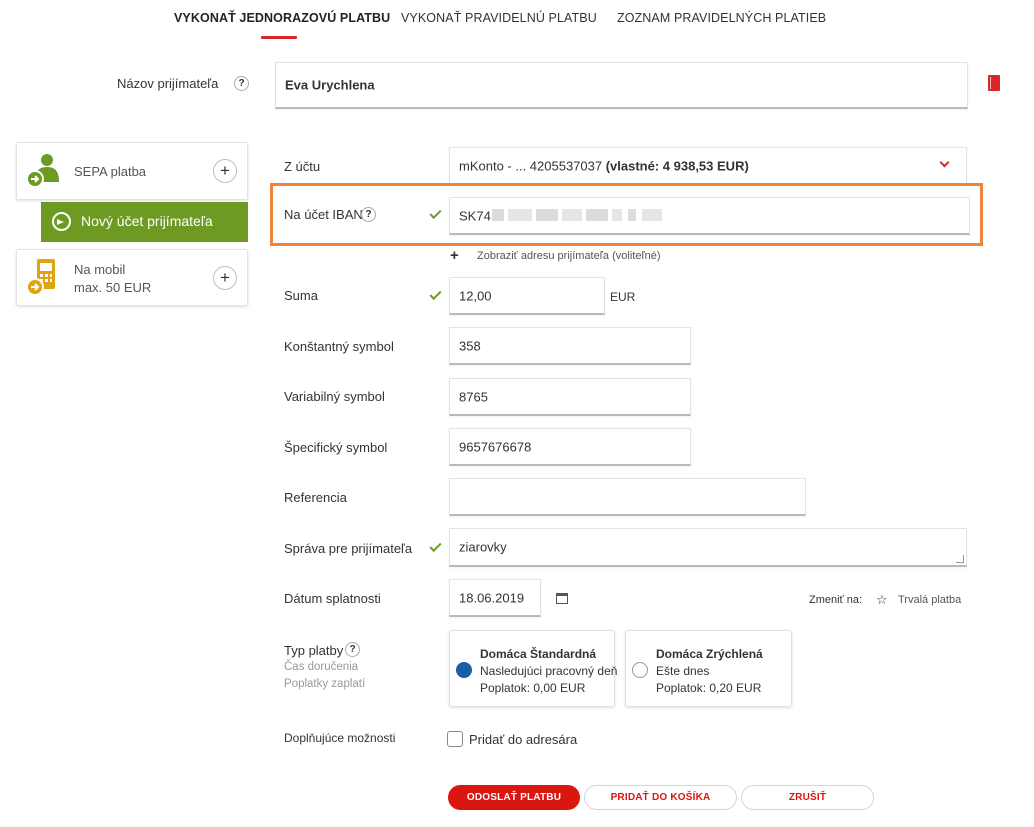  Describe the element at coordinates (836, 600) in the screenshot. I see `change-to-label: Zmeniť na:` at that location.